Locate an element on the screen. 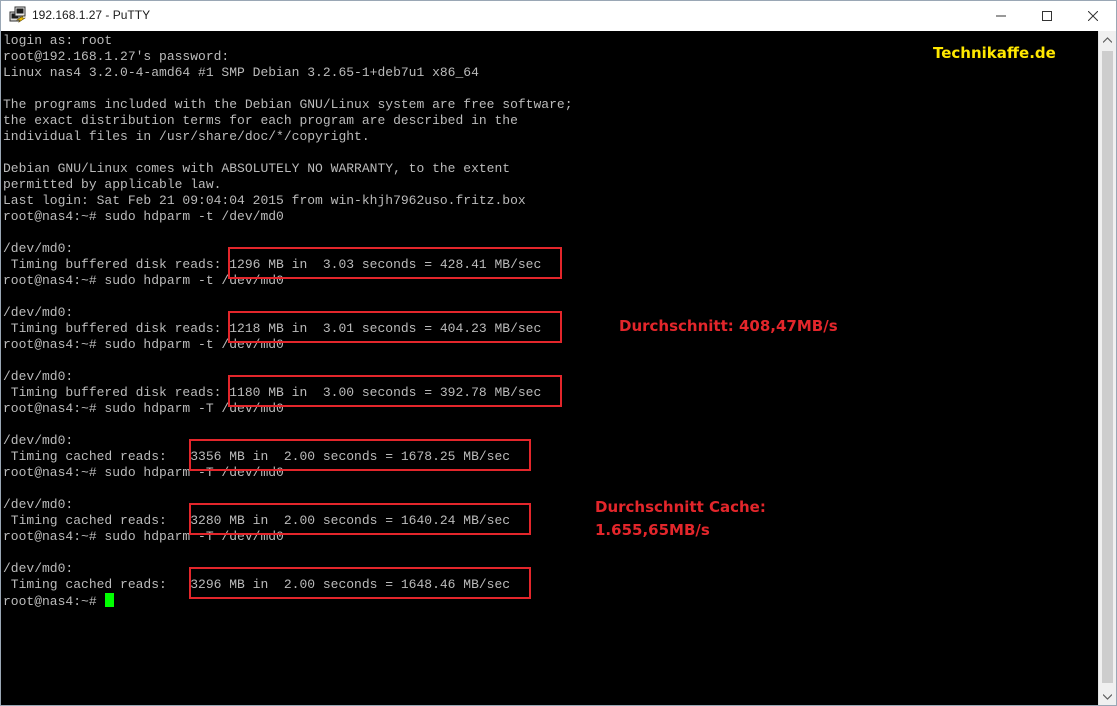 The height and width of the screenshot is (706, 1117). terminal-line: root@nas4:~# sudo hdparm -t /dev/md0 is located at coordinates (143, 216).